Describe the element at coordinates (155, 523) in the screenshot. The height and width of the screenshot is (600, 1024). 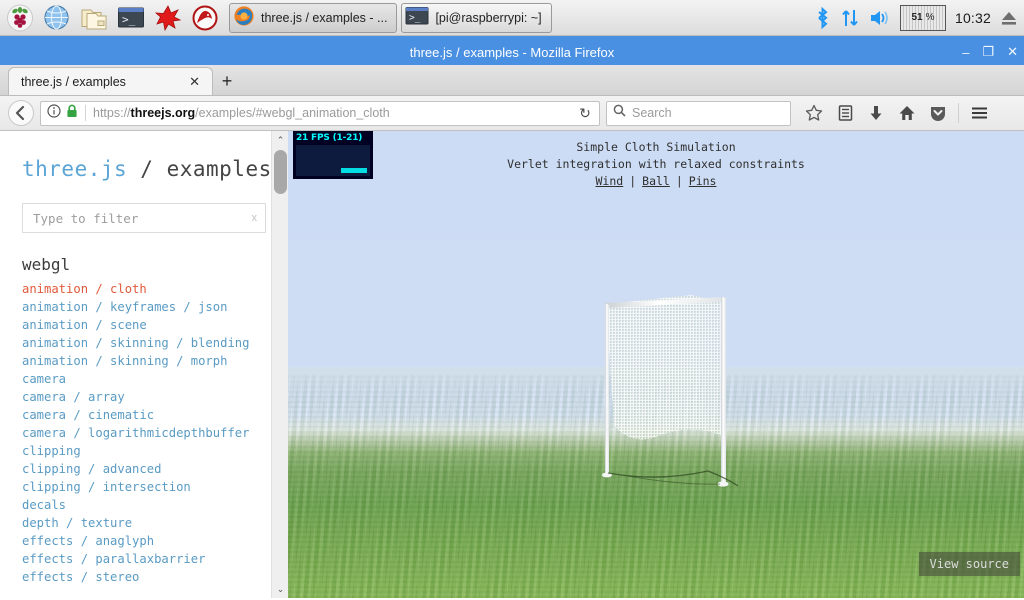
I see `sidebar-example-link: depth / texture` at that location.